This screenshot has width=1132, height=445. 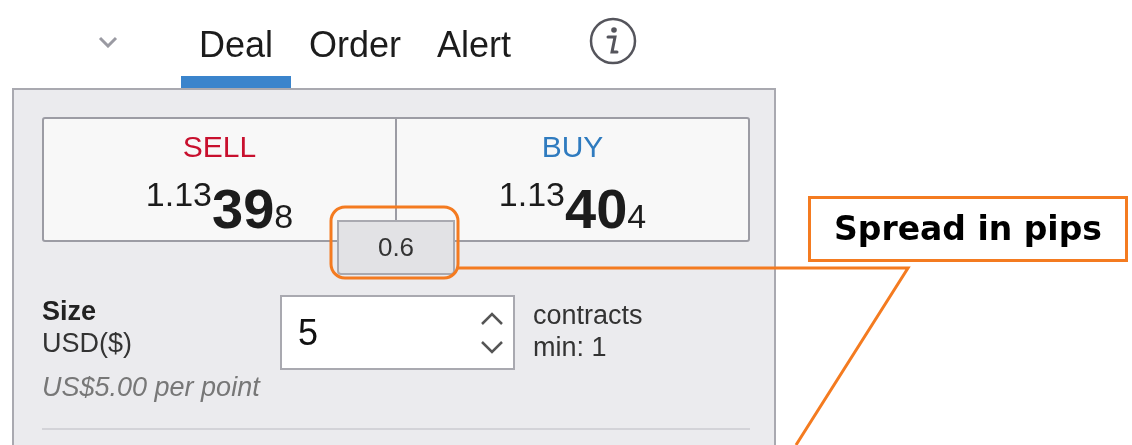 What do you see at coordinates (968, 229) in the screenshot?
I see `callout-label: Spread in pips` at bounding box center [968, 229].